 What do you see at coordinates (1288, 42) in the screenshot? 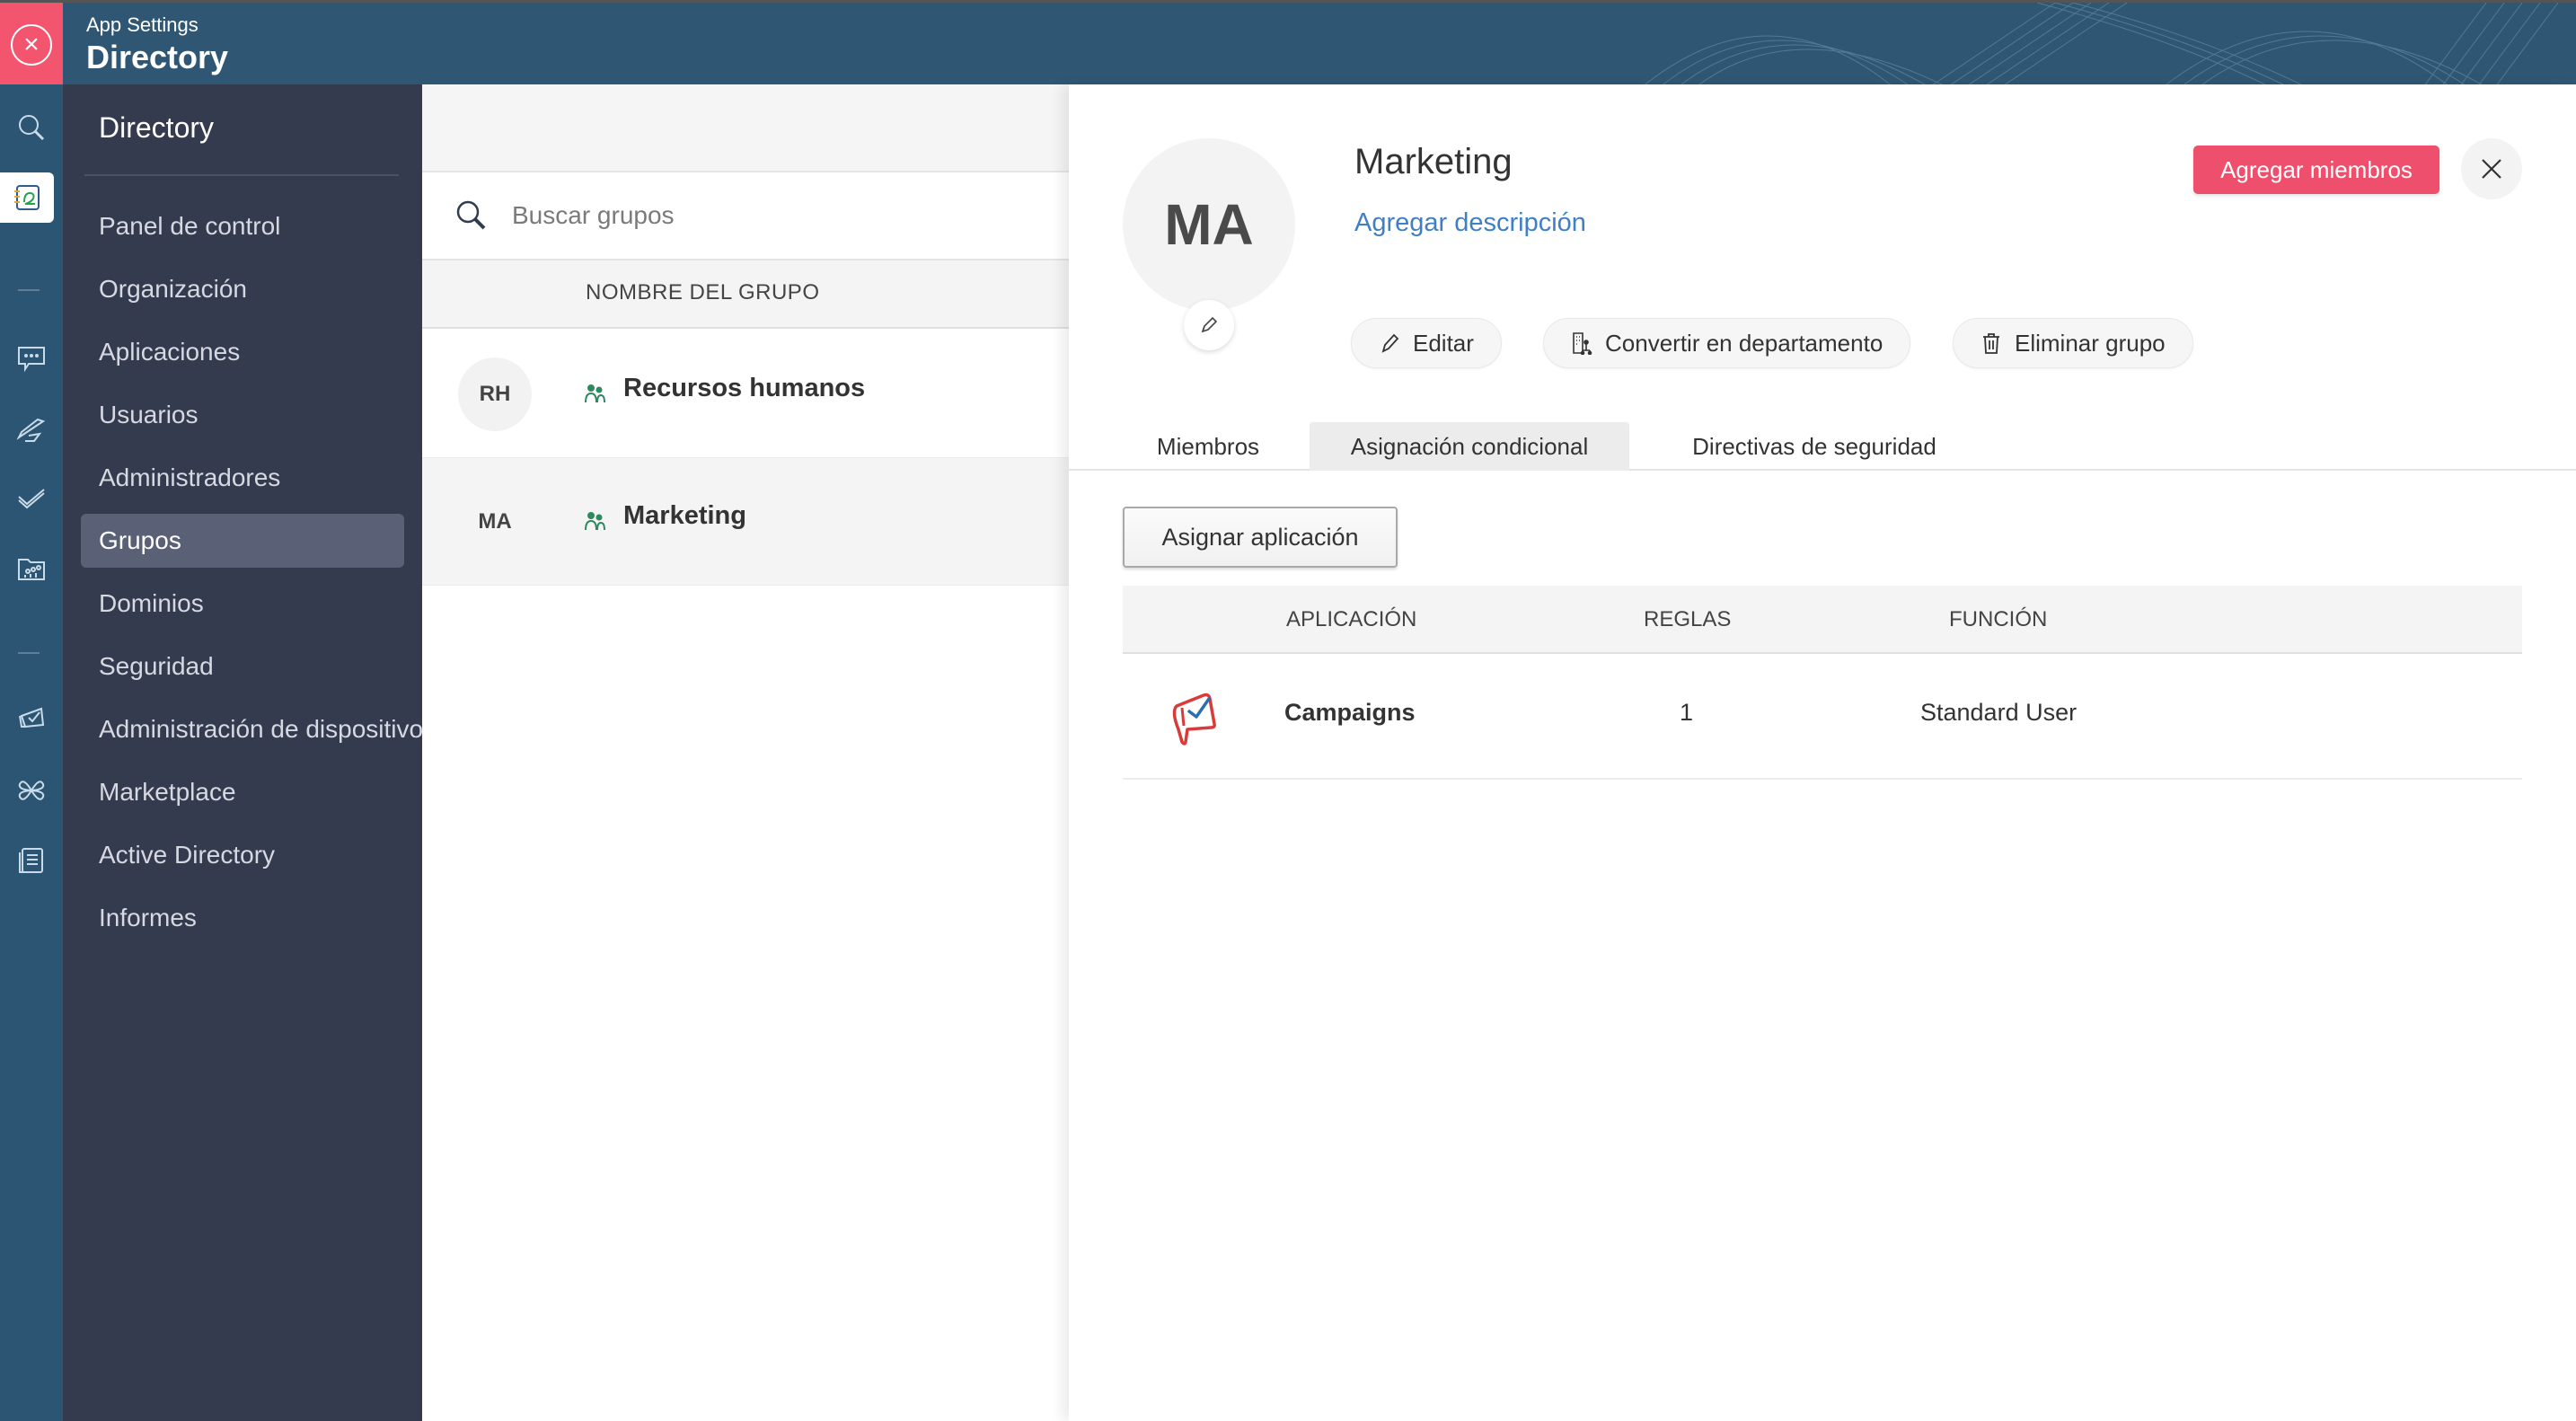
I see `app-header: × App Settings Directory` at bounding box center [1288, 42].